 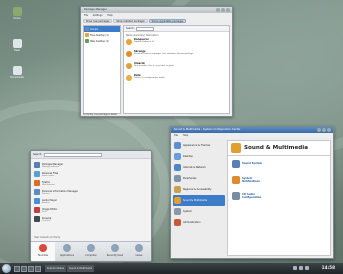 I want to click on desktop-icon-trash: Trash, so click(x=17, y=45).